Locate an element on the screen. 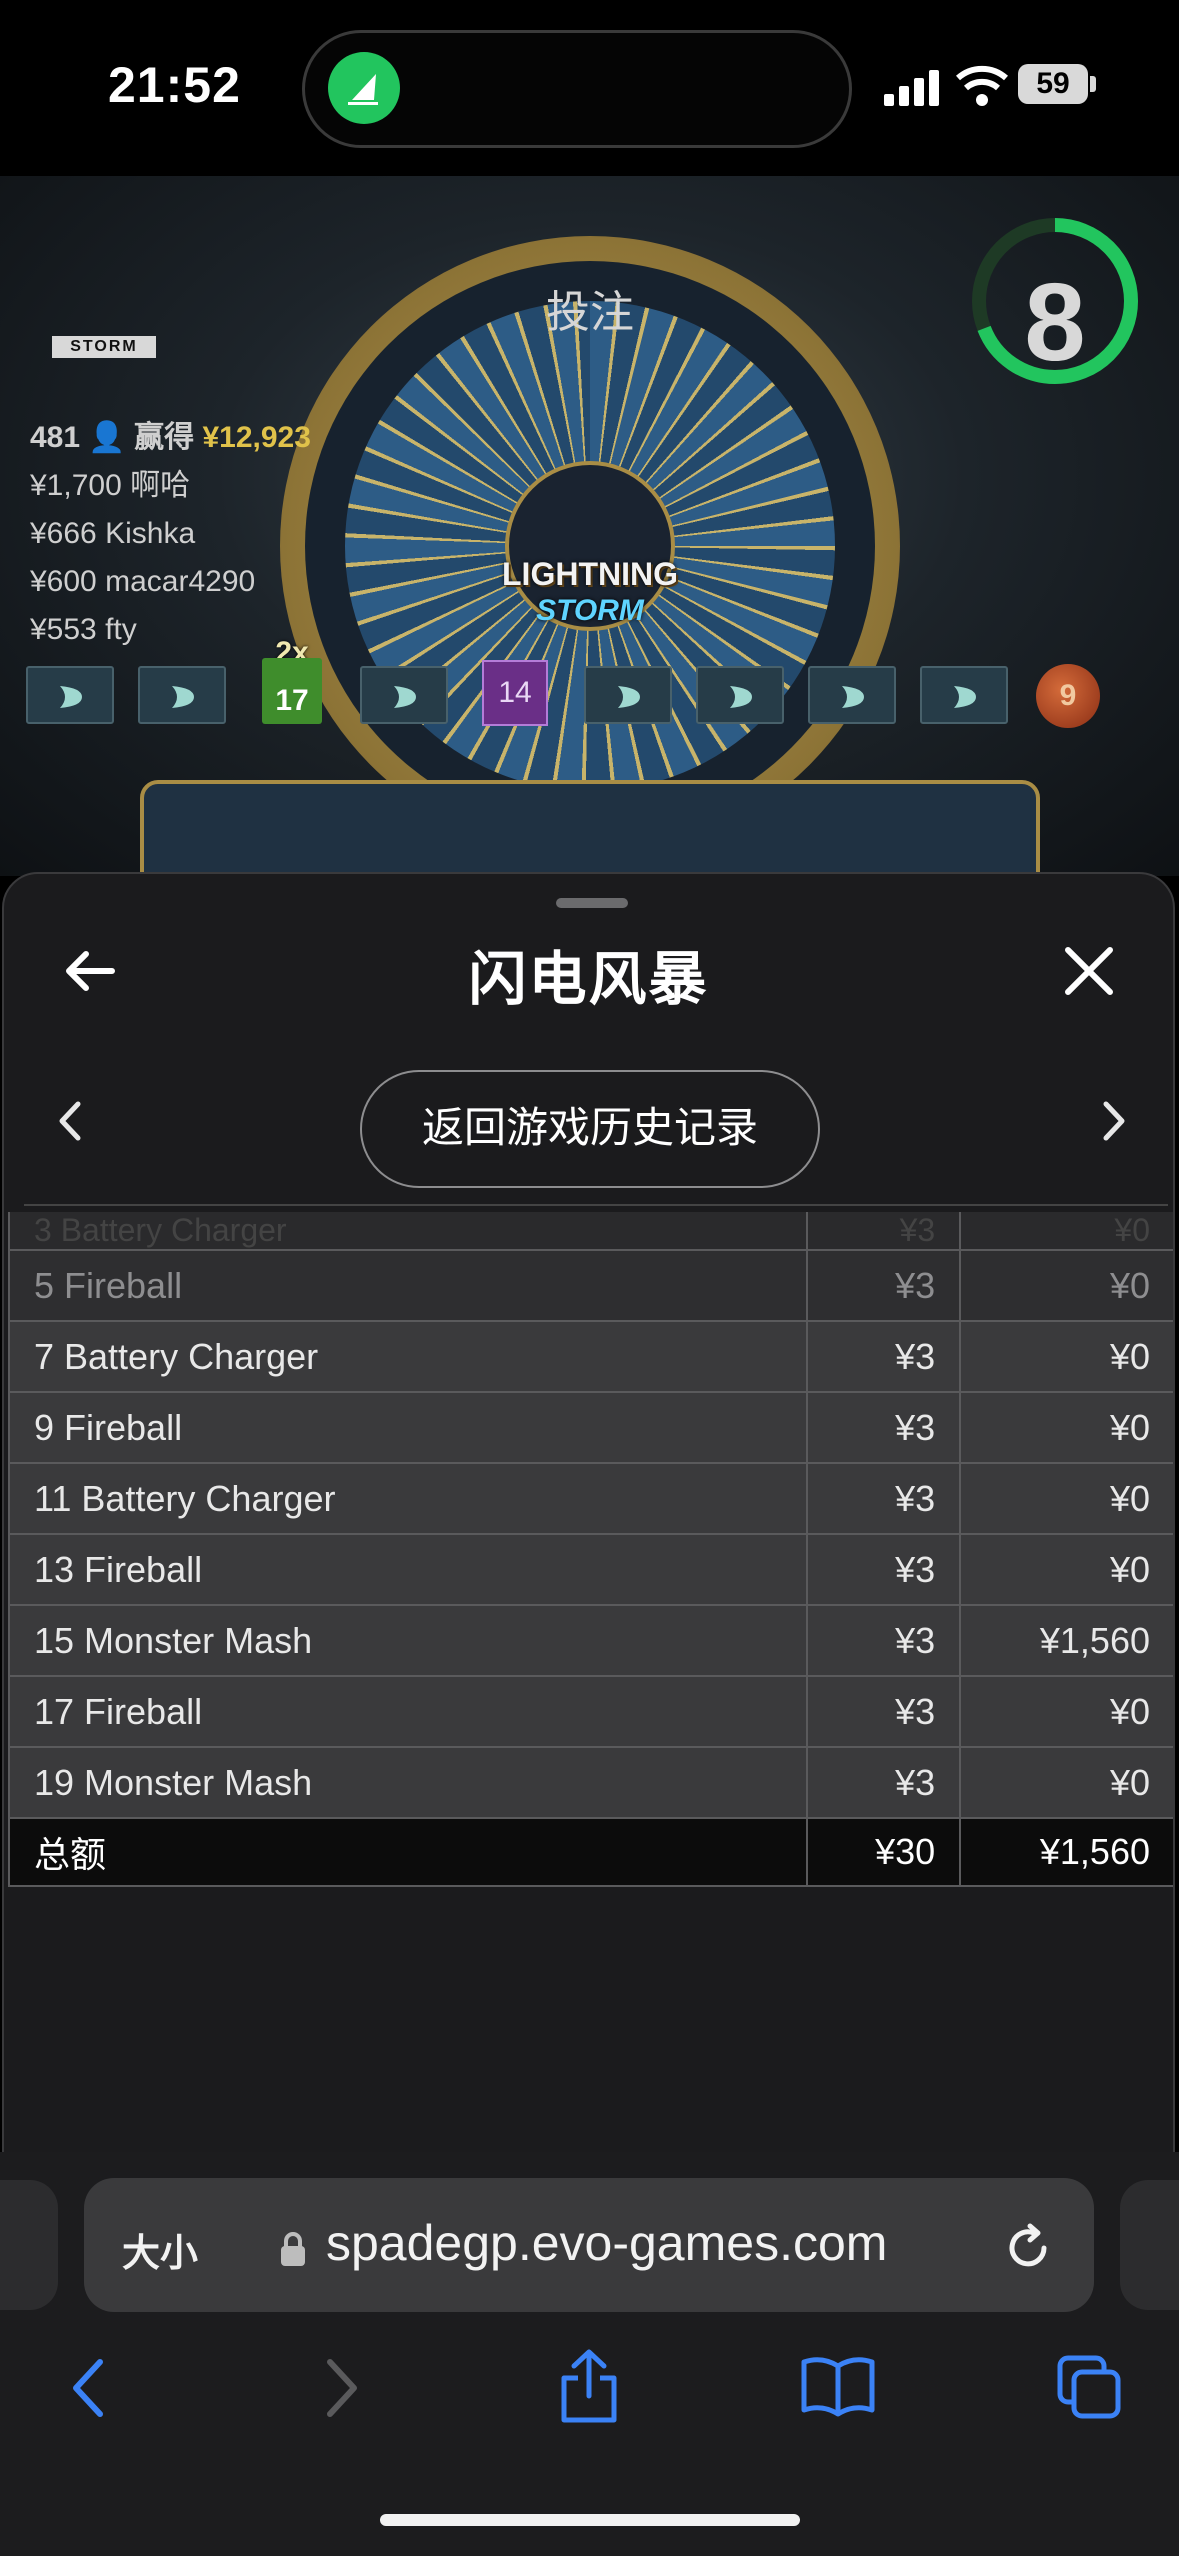 The image size is (1179, 2556). bet-row: 13 Fireball ¥3 ¥0 is located at coordinates (590, 1569).